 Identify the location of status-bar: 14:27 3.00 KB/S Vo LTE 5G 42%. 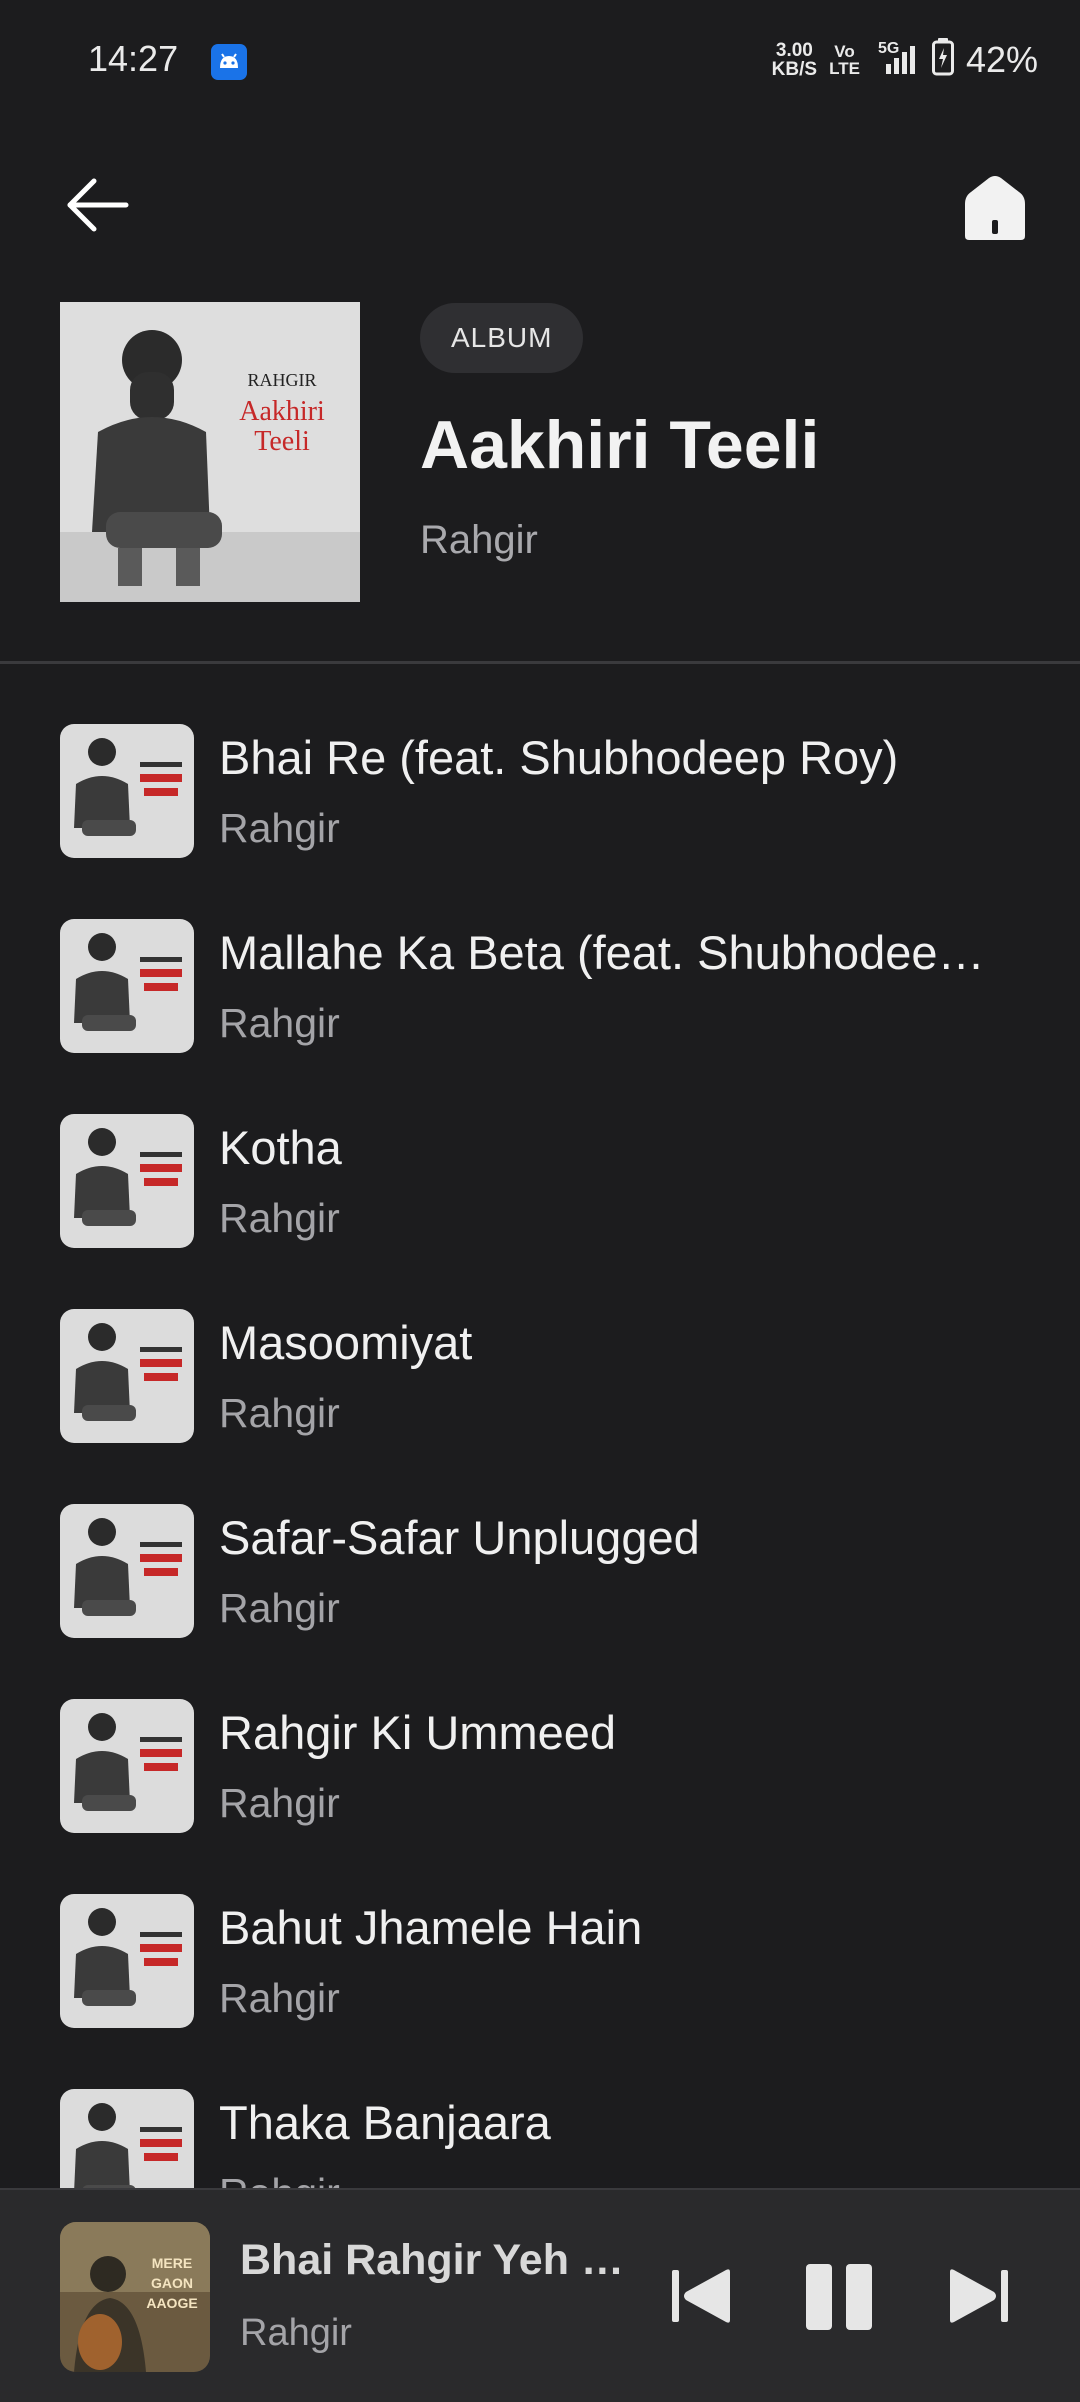
(540, 62).